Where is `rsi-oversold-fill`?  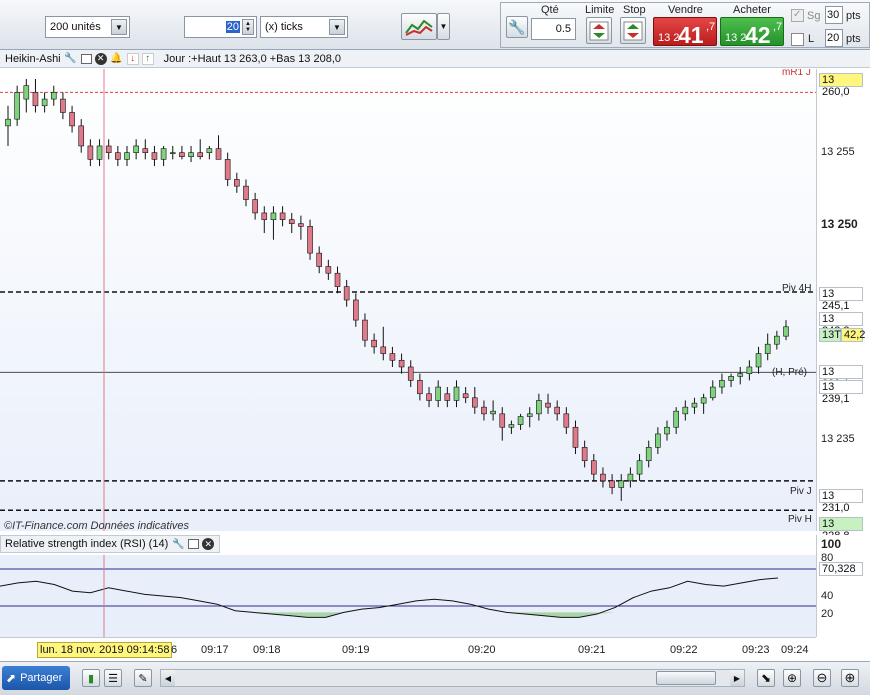
rsi-oversold-fill is located at coordinates (389, 615).